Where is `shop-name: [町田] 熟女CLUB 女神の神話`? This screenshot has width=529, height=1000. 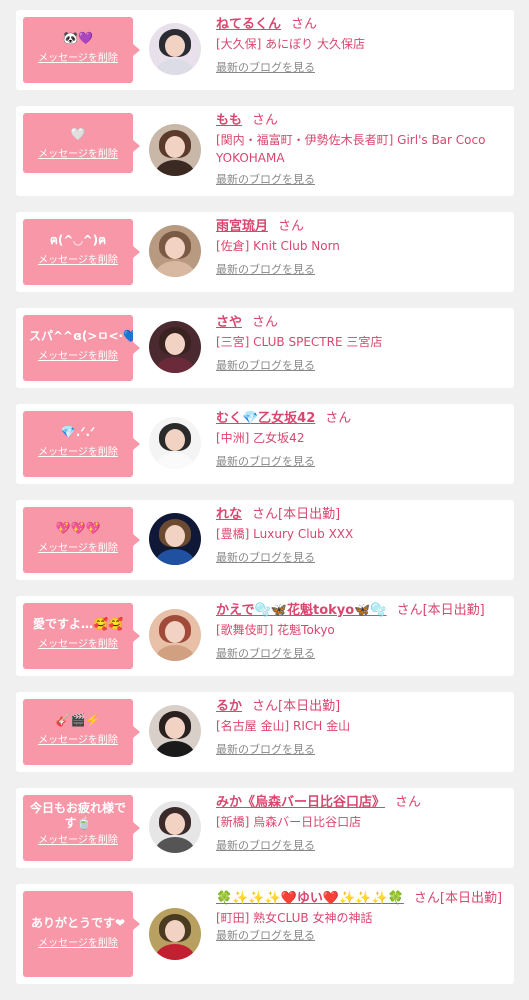
shop-name: [町田] 熟女CLUB 女神の神話 is located at coordinates (294, 918).